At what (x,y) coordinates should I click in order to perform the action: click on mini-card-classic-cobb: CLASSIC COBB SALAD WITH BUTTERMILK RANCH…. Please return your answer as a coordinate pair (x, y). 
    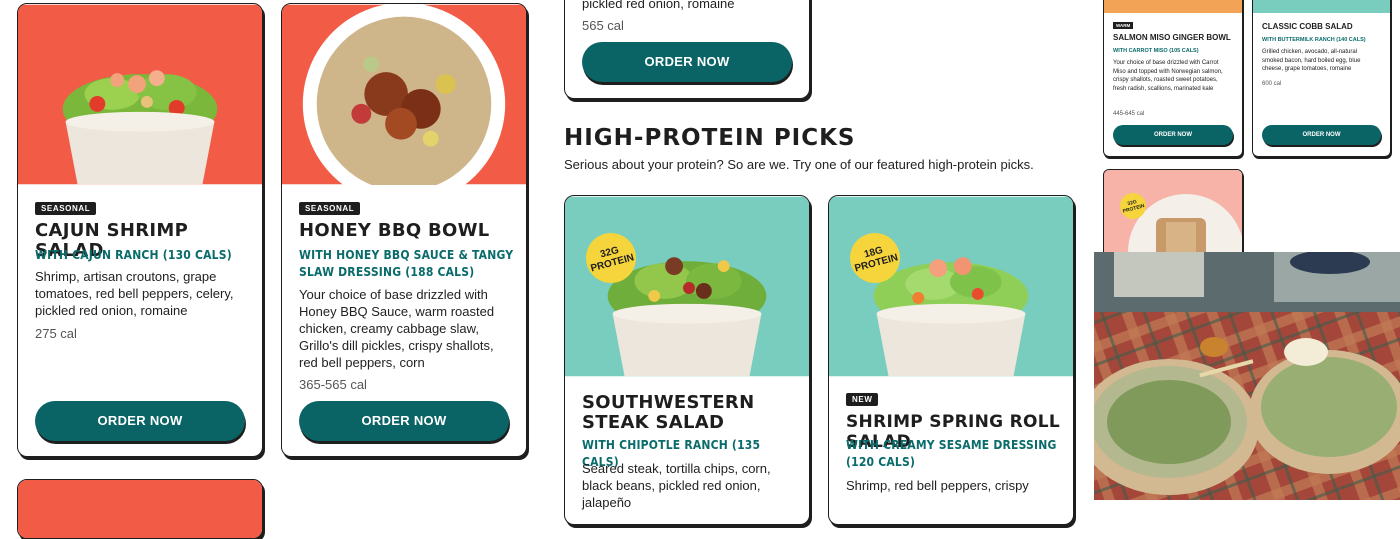
    Looking at the image, I should click on (1321, 78).